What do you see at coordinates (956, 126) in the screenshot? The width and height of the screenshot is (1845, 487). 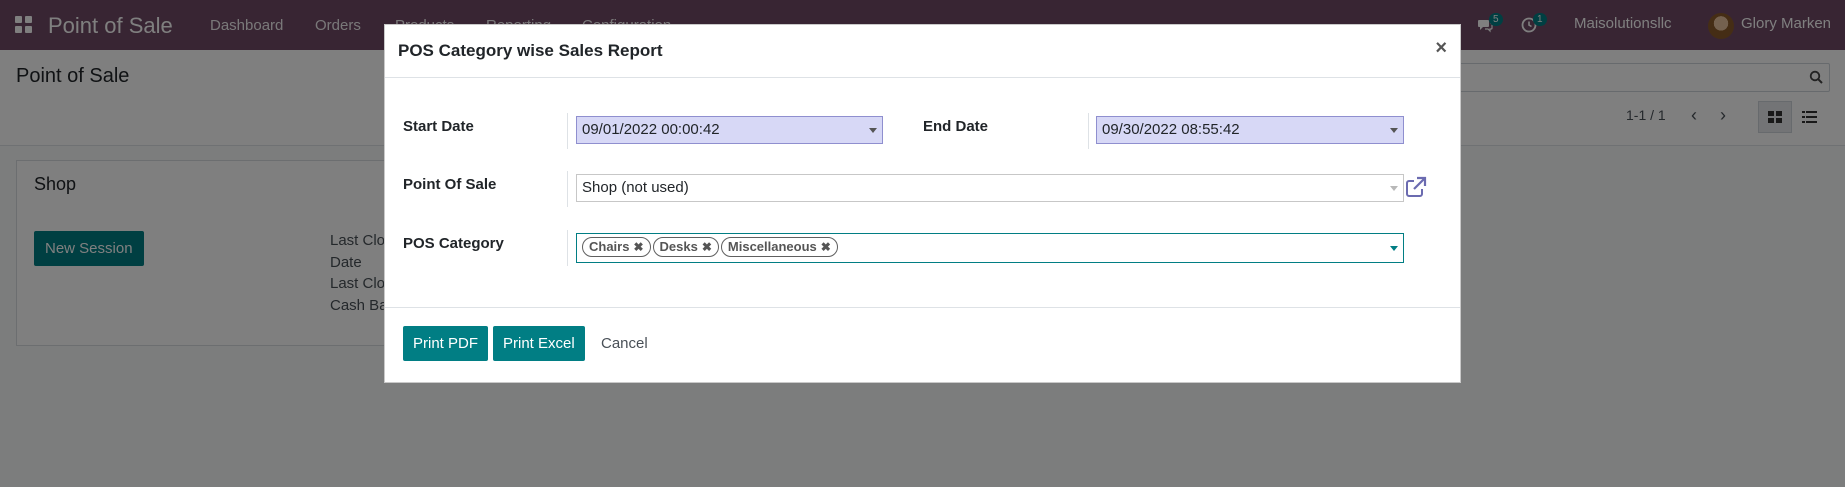 I see `end-date-label: End Date` at bounding box center [956, 126].